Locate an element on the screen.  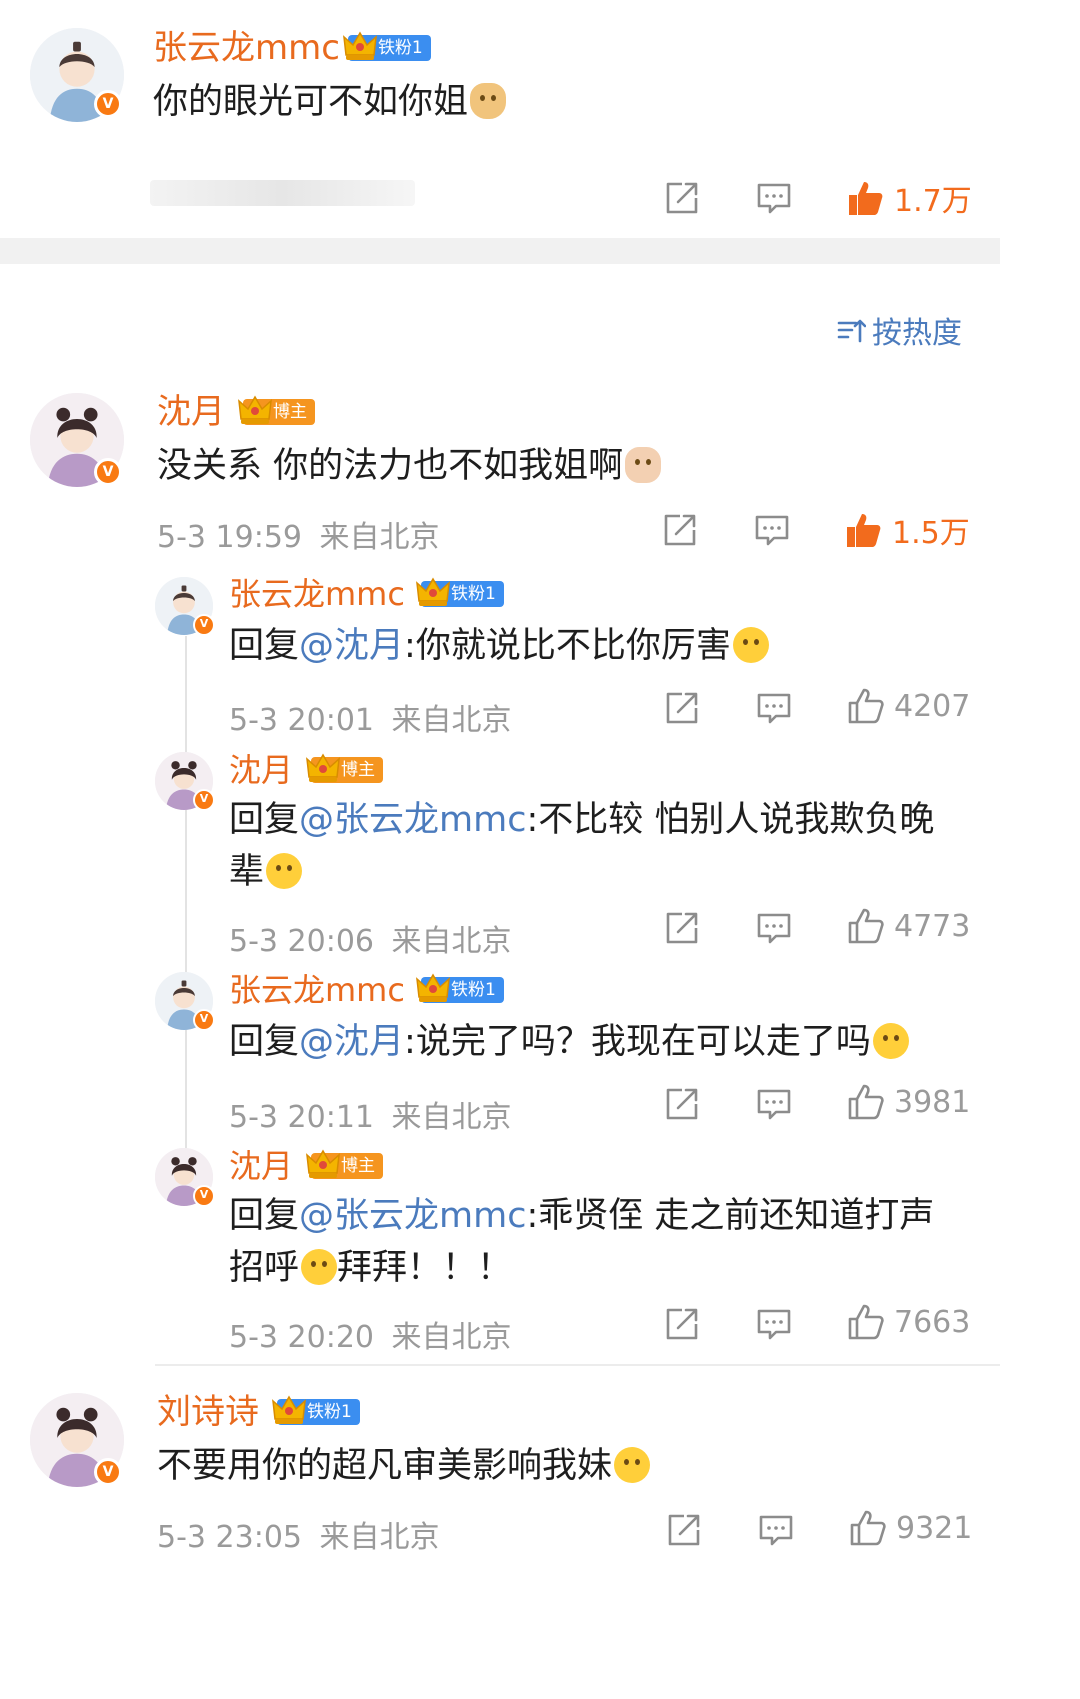
sort-toggle: 按热度 is located at coordinates (899, 330).